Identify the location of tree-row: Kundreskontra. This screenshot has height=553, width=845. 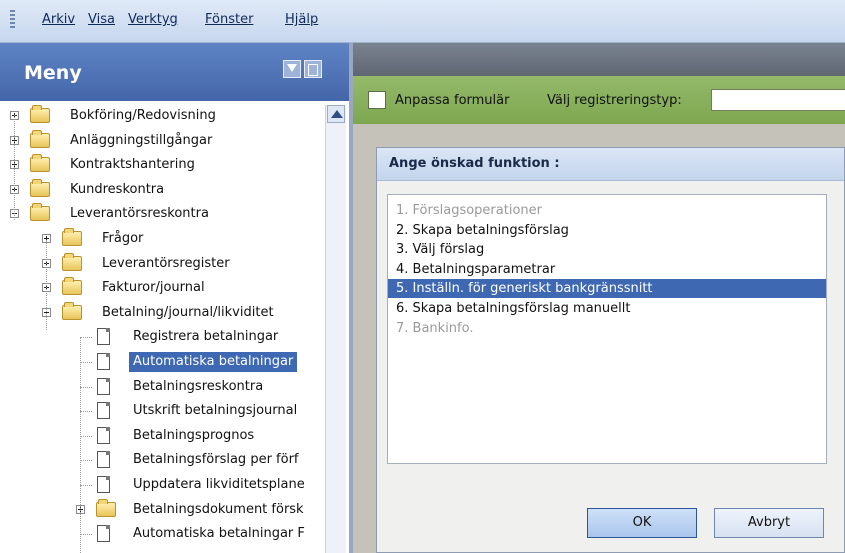
(162, 189).